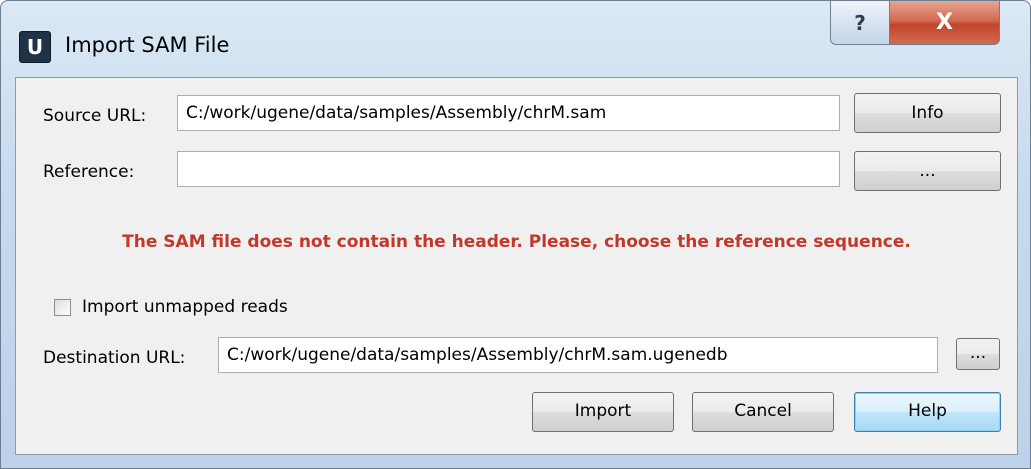 The width and height of the screenshot is (1031, 469). What do you see at coordinates (89, 172) in the screenshot?
I see `reference-label: Reference:` at bounding box center [89, 172].